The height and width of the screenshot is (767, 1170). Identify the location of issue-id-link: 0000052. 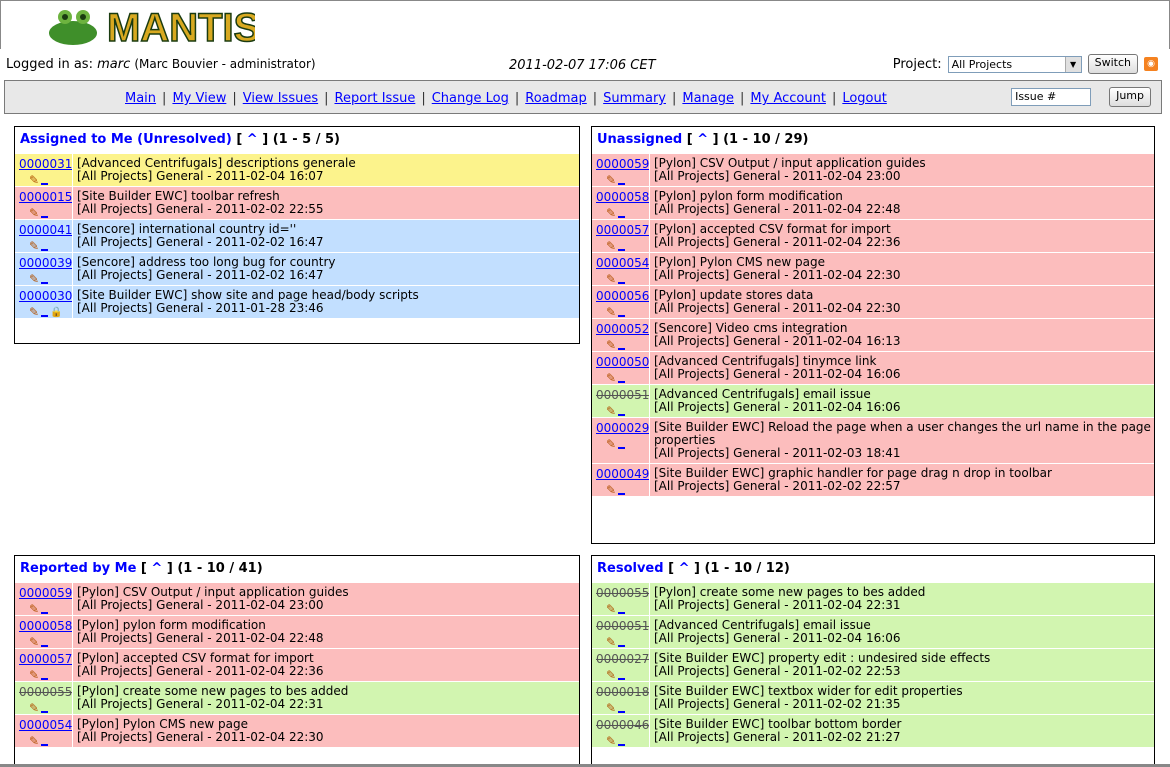
(622, 329).